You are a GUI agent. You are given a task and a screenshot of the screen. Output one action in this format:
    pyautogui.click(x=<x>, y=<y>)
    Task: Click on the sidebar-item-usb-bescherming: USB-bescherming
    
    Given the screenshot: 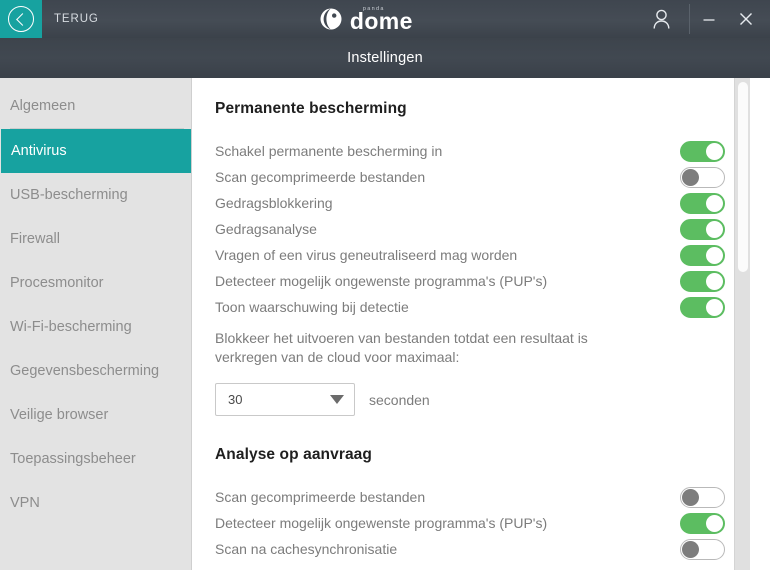 What is the action you would take?
    pyautogui.click(x=95, y=195)
    